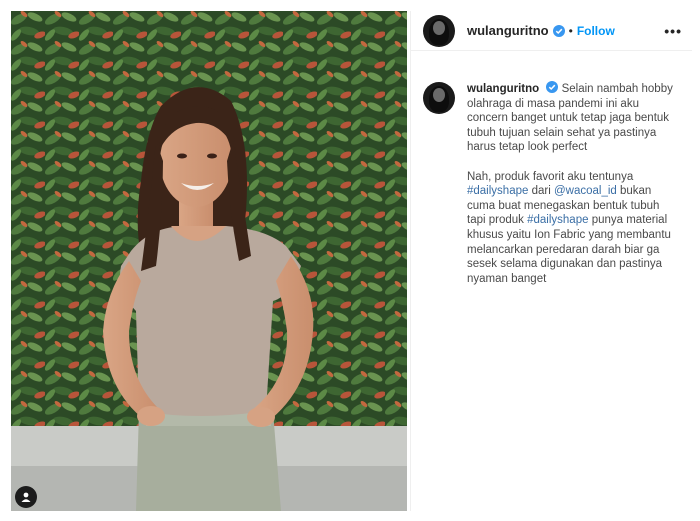 Image resolution: width=700 pixels, height=521 pixels. Describe the element at coordinates (585, 191) in the screenshot. I see `mention-link: @wacoal_id` at that location.